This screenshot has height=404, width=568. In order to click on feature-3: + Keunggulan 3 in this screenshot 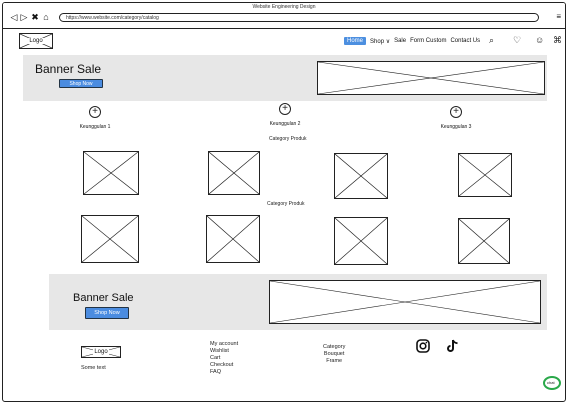, I will do `click(456, 118)`.